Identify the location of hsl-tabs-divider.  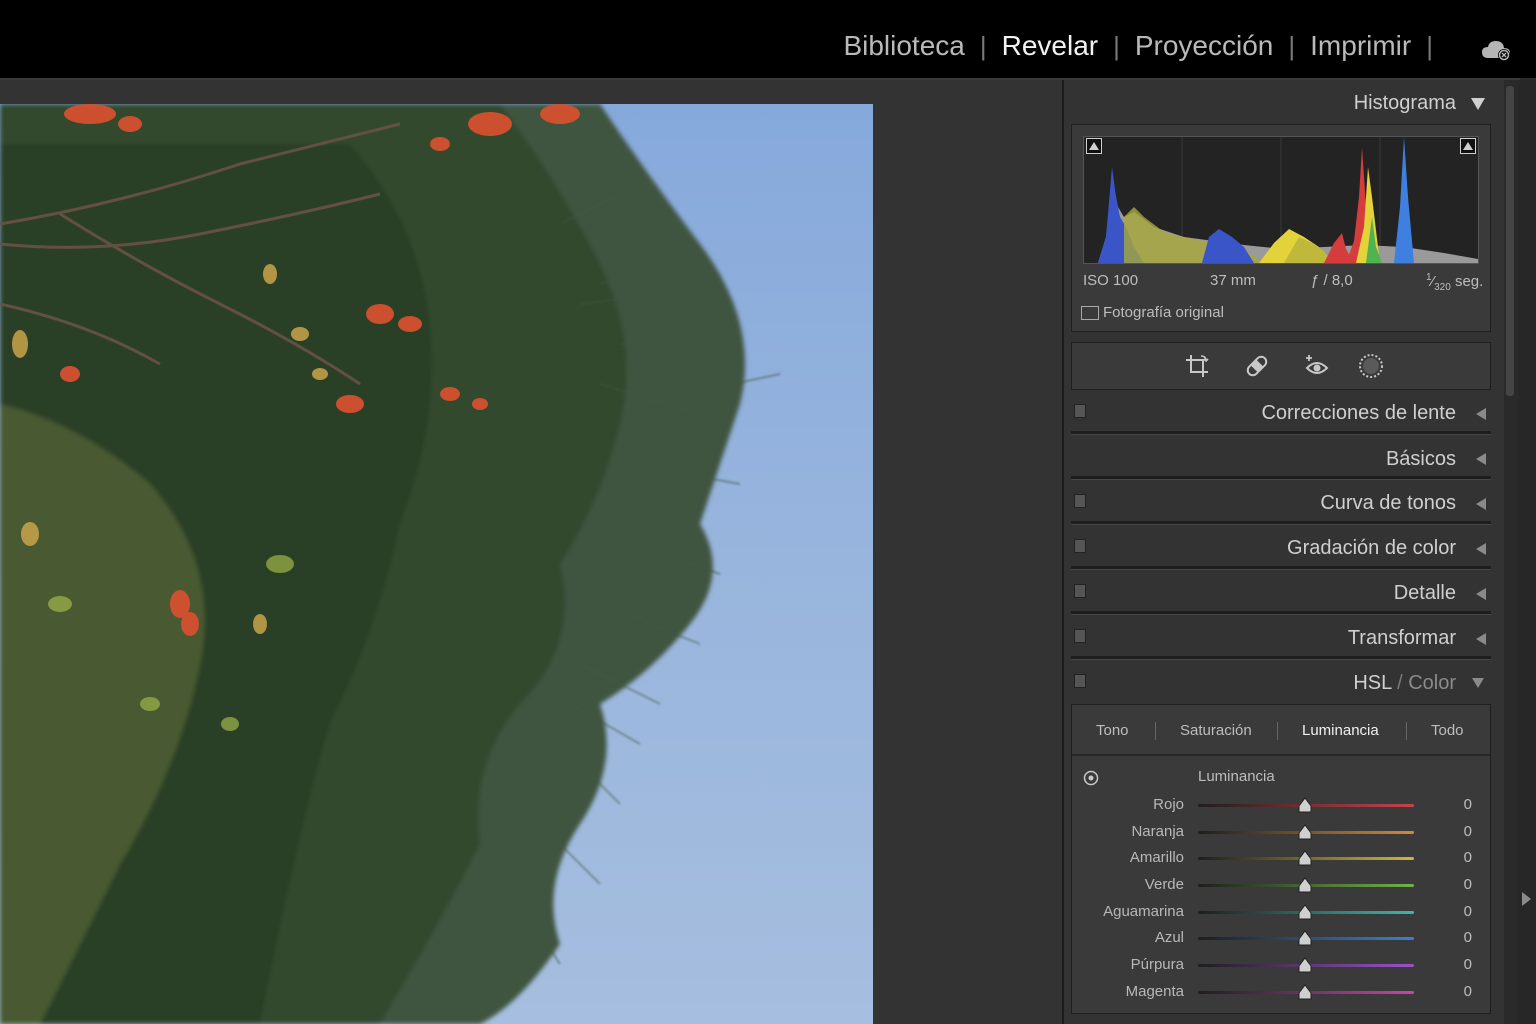
(1281, 755).